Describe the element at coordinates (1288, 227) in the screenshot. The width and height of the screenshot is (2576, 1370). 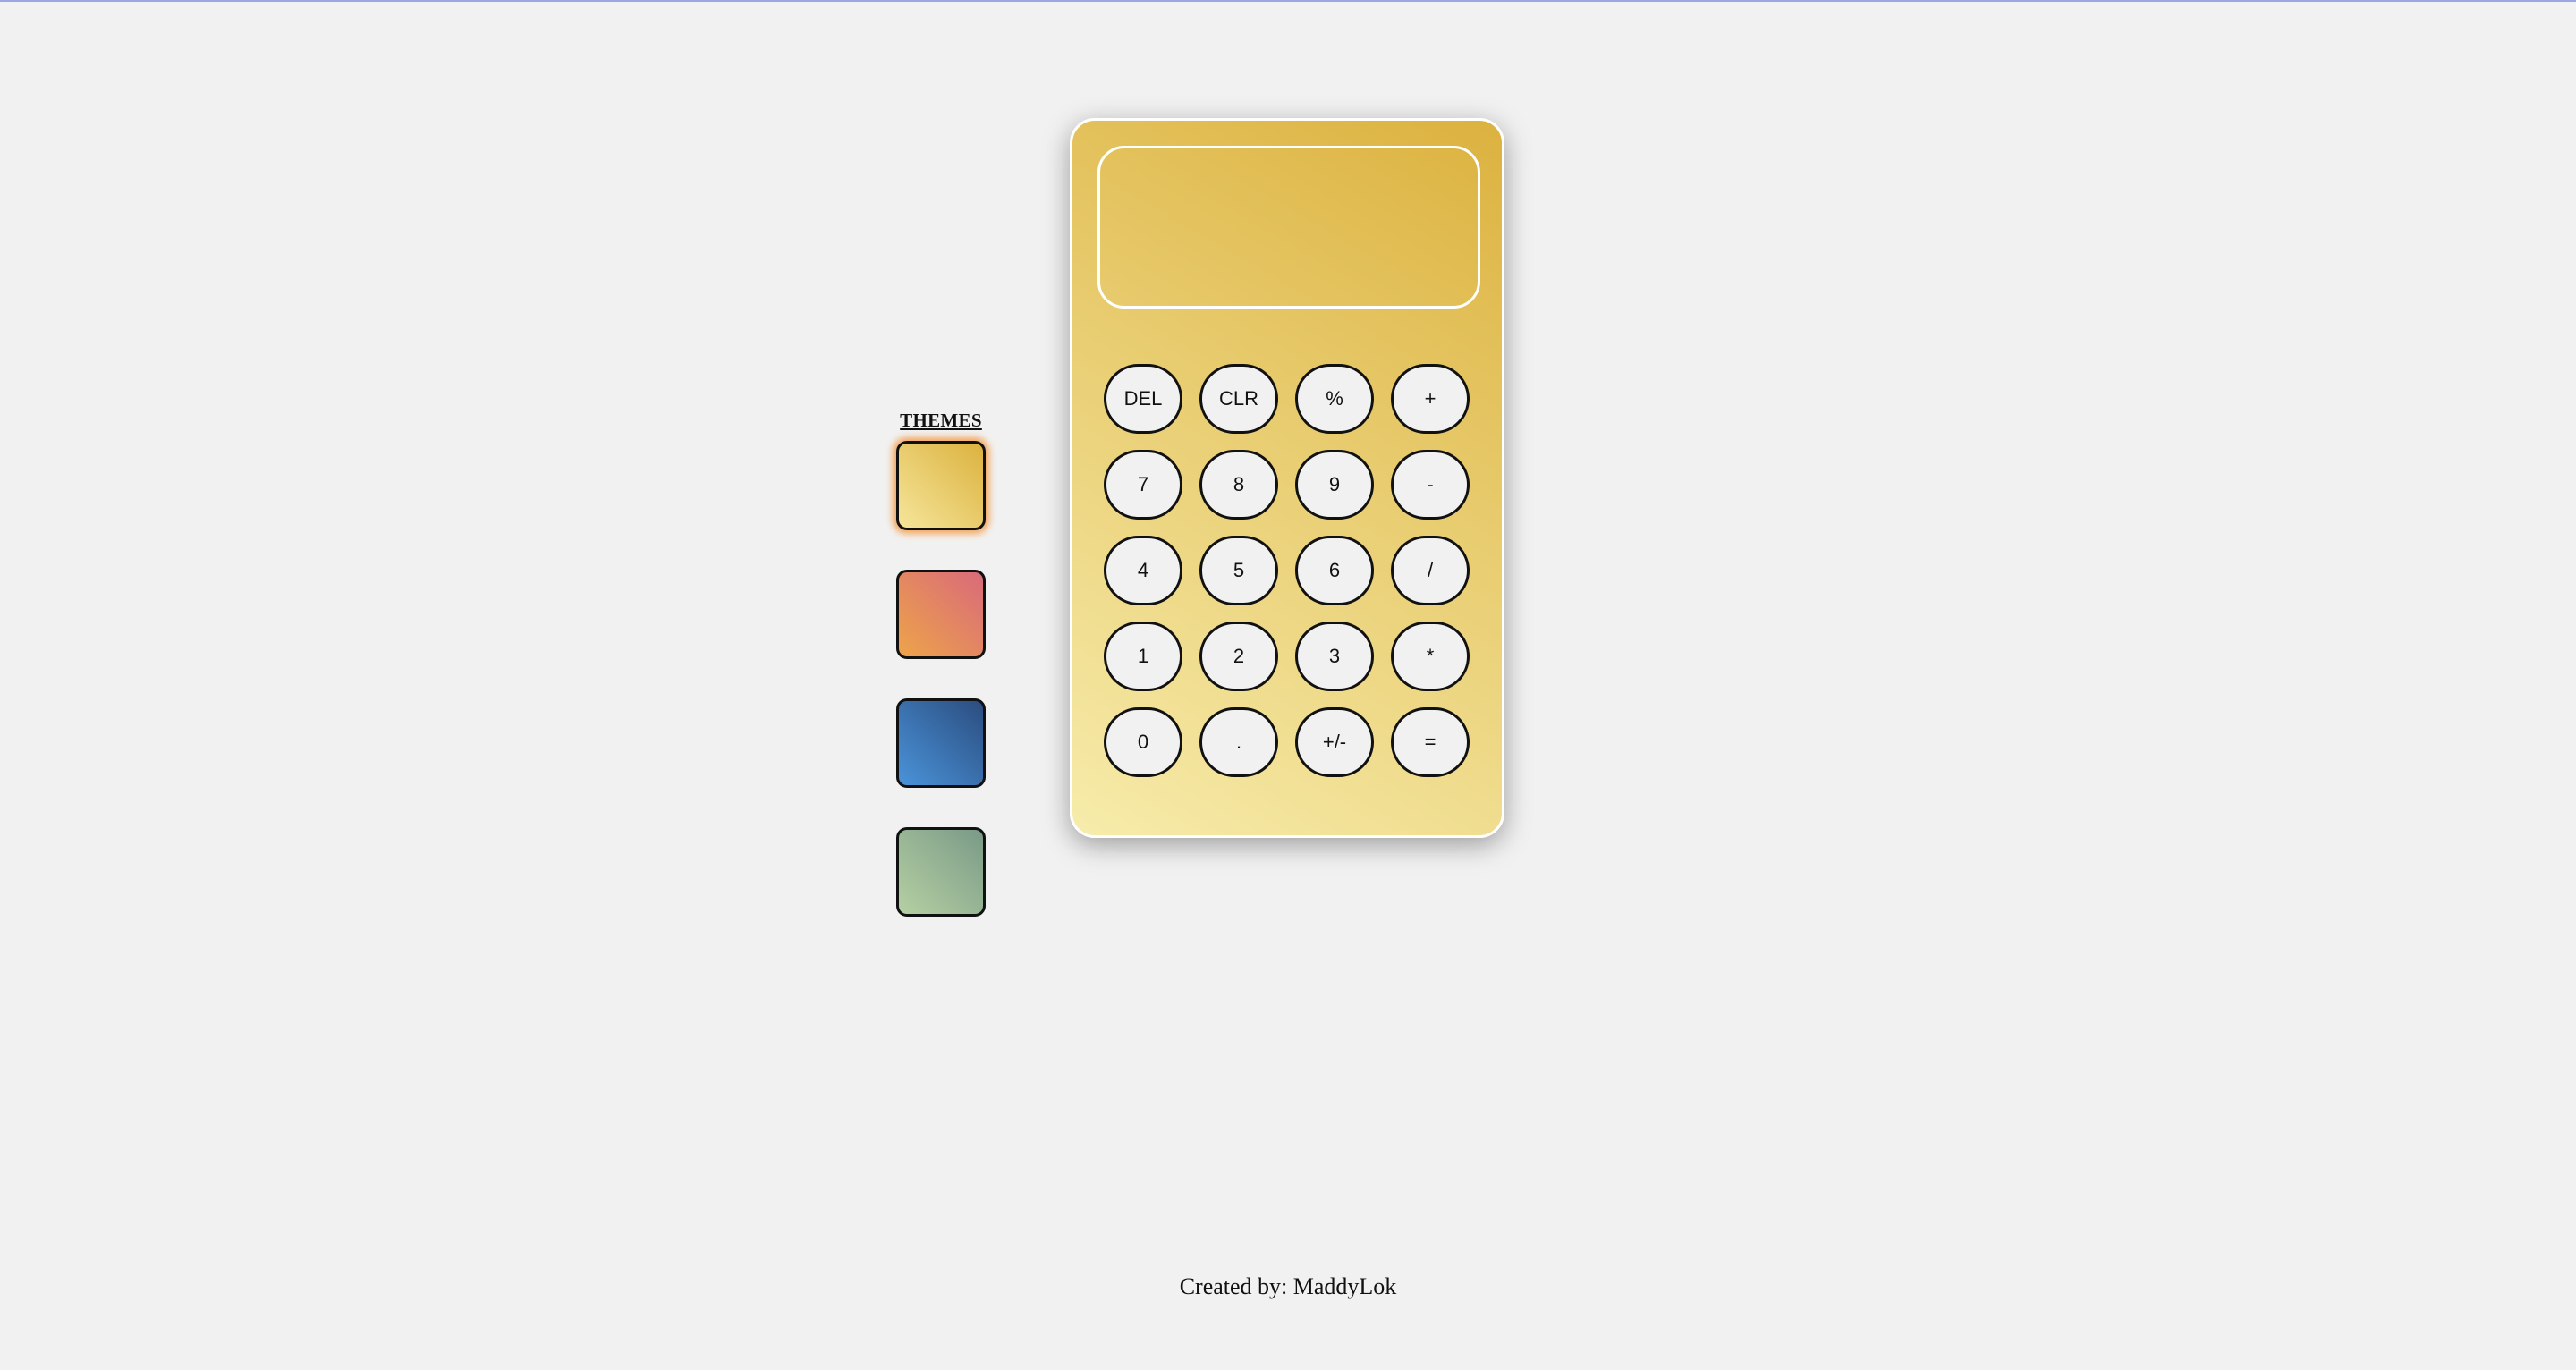
I see `calculator-display` at that location.